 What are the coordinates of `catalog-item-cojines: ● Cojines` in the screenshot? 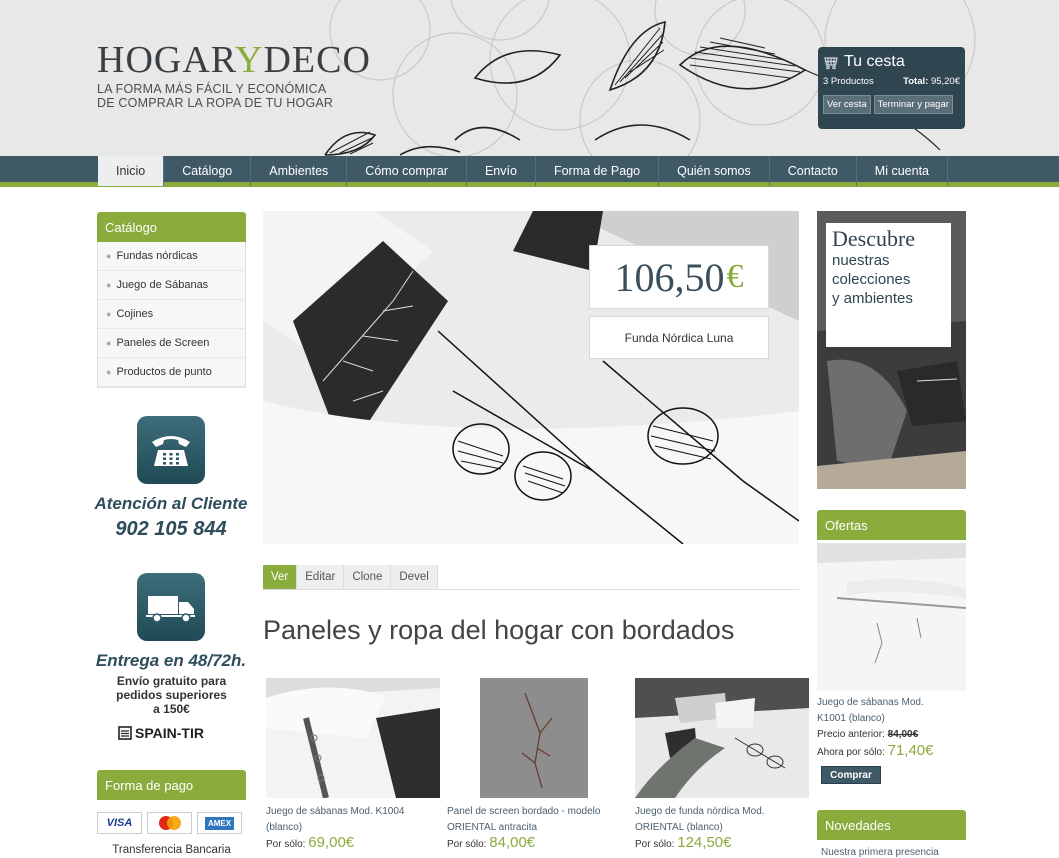 It's located at (171, 314).